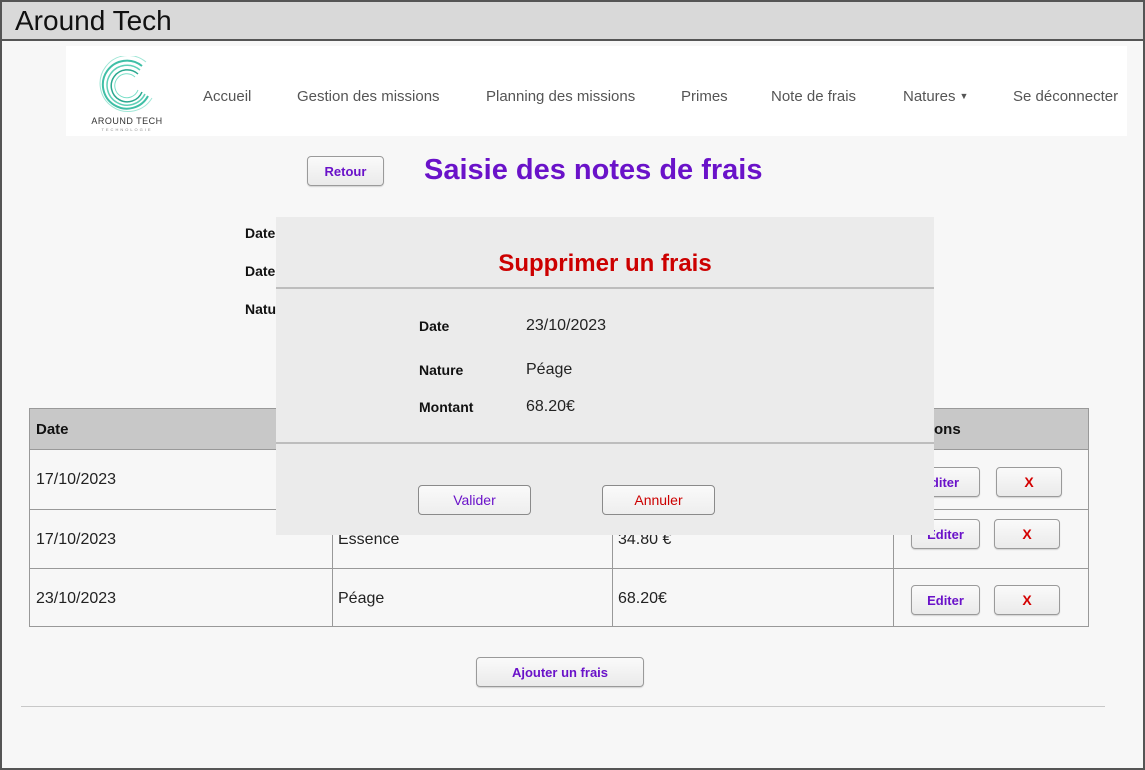 The height and width of the screenshot is (770, 1145). Describe the element at coordinates (550, 406) in the screenshot. I see `modal-value-montant: 68.20€` at that location.